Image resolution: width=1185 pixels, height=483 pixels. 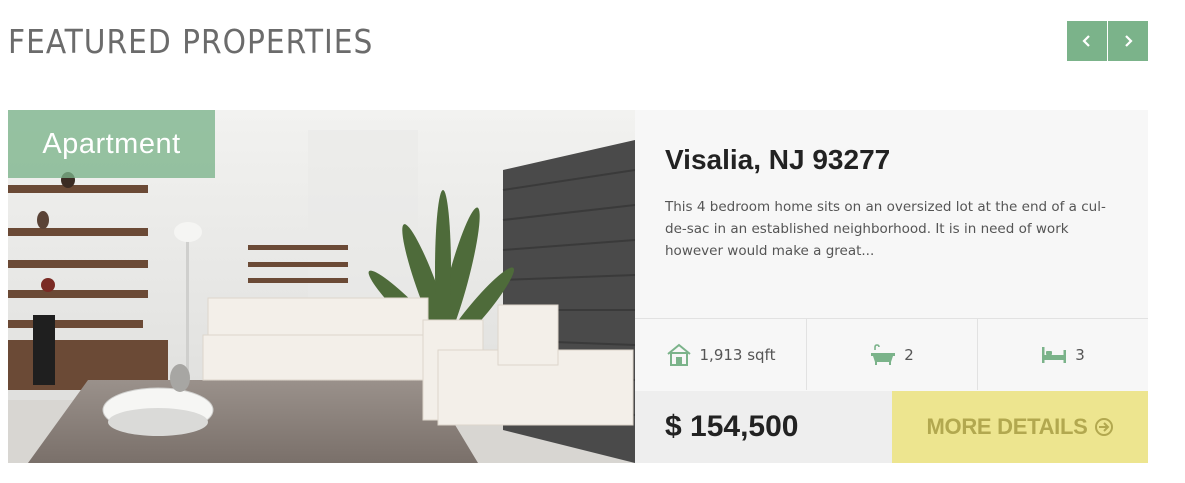 I want to click on stat-beds: 3, so click(x=1062, y=354).